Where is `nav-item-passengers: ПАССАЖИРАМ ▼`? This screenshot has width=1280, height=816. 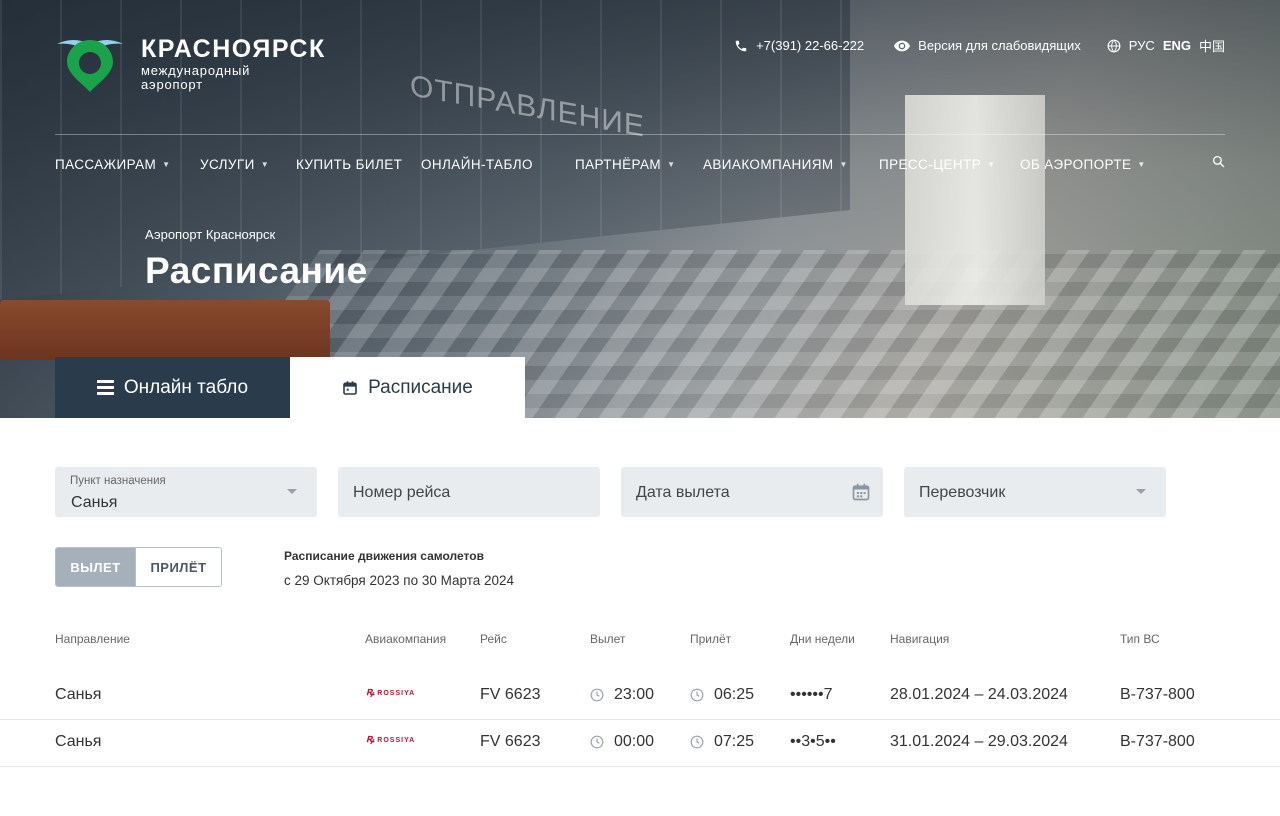 nav-item-passengers: ПАССАЖИРАМ ▼ is located at coordinates (127, 164).